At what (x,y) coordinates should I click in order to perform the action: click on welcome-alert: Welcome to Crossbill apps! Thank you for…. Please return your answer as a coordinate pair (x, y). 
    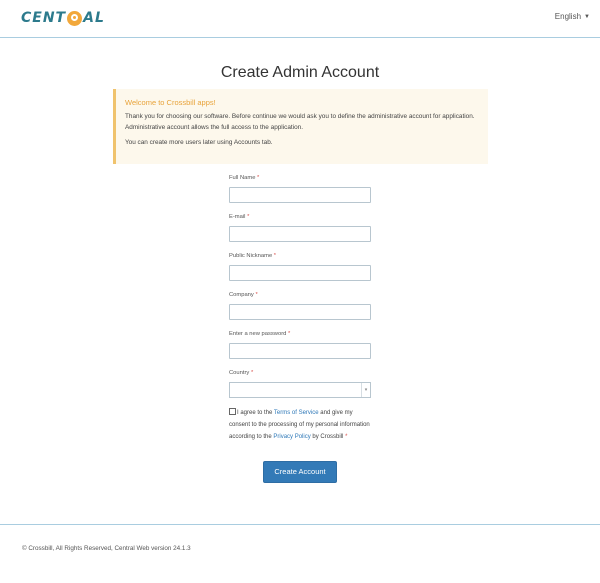
    Looking at the image, I should click on (300, 126).